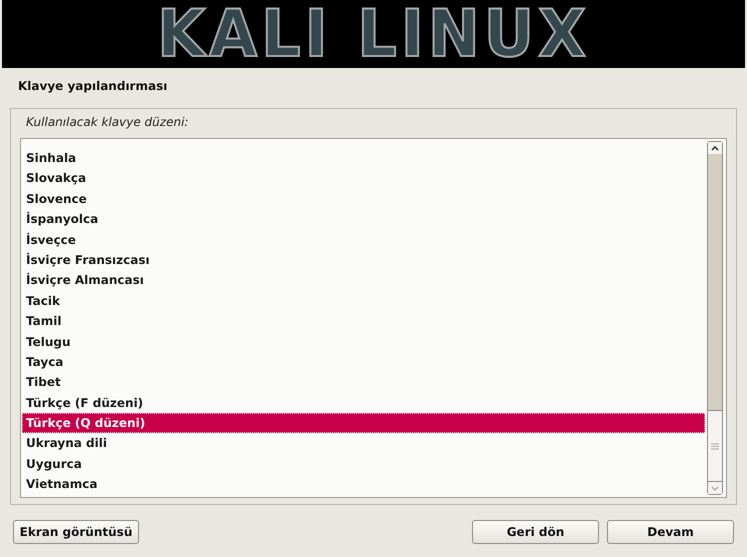  Describe the element at coordinates (363, 158) in the screenshot. I see `list-item: Sinhala` at that location.